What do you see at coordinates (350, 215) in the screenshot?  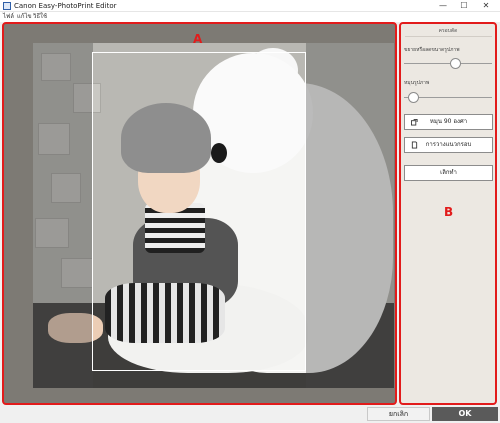 I see `crop-dim-right` at bounding box center [350, 215].